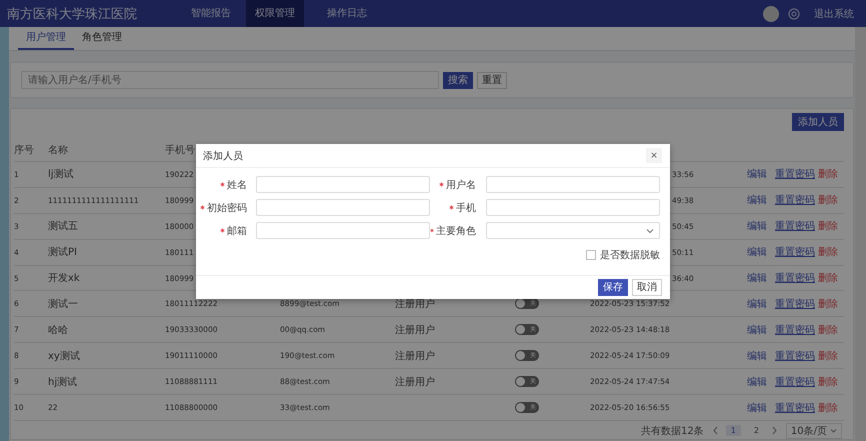 Image resolution: width=866 pixels, height=441 pixels. What do you see at coordinates (756, 430) in the screenshot?
I see `page-button: 2` at bounding box center [756, 430].